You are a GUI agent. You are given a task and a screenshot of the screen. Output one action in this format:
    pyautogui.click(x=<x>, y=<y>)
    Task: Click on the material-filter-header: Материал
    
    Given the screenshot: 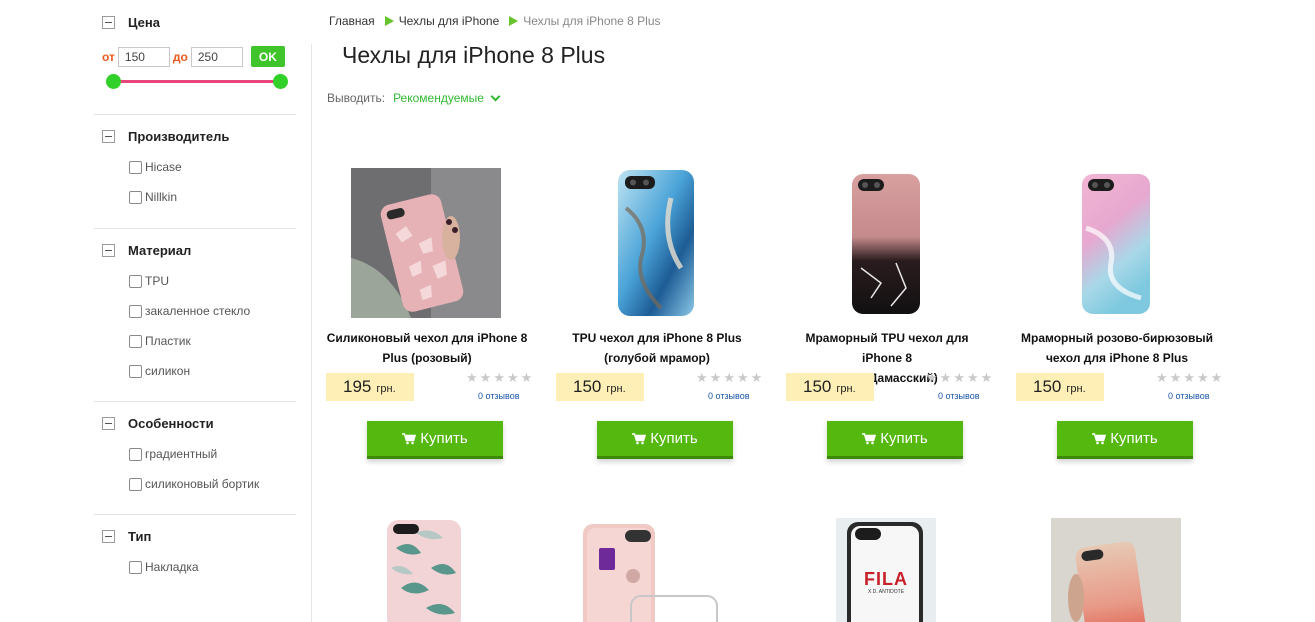 What is the action you would take?
    pyautogui.click(x=195, y=250)
    